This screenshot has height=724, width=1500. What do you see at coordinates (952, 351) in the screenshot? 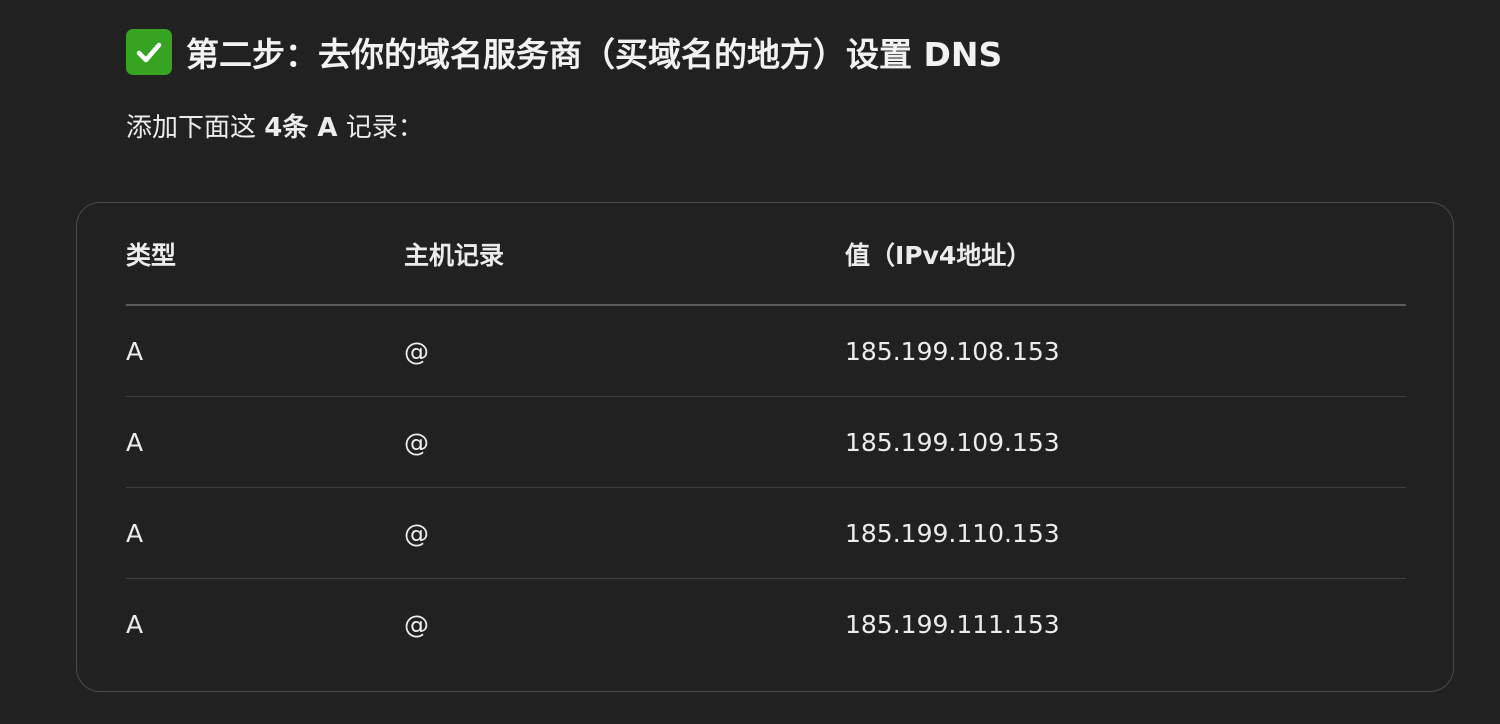
I see `cell-ip: 185.199.108.153` at bounding box center [952, 351].